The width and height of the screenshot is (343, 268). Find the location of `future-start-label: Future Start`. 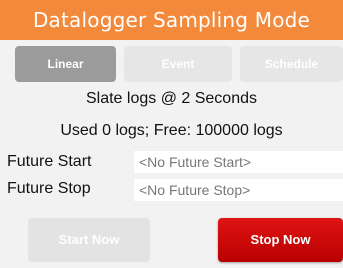

future-start-label: Future Start is located at coordinates (49, 161).